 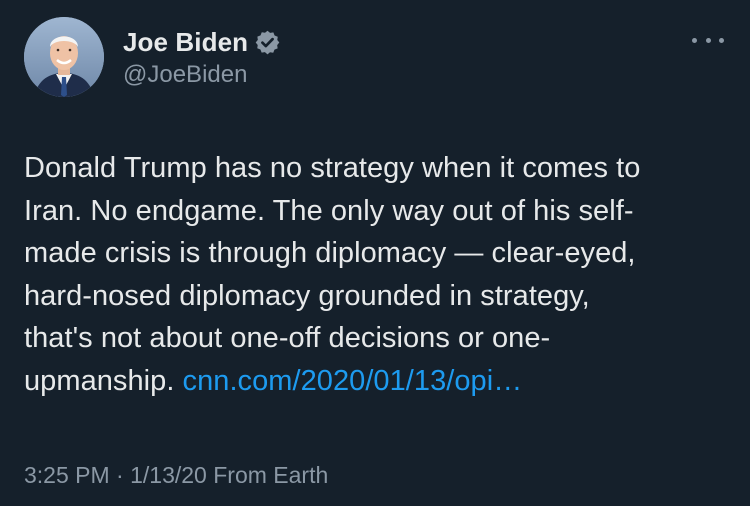 What do you see at coordinates (185, 75) in the screenshot?
I see `author-handle: @JoeBiden` at bounding box center [185, 75].